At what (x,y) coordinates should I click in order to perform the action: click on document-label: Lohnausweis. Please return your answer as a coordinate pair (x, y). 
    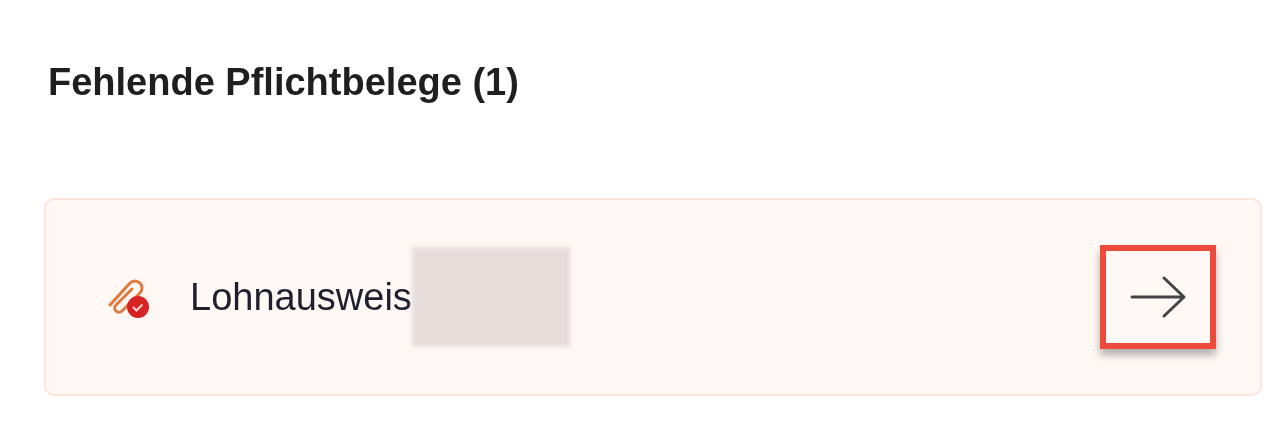
    Looking at the image, I should click on (301, 297).